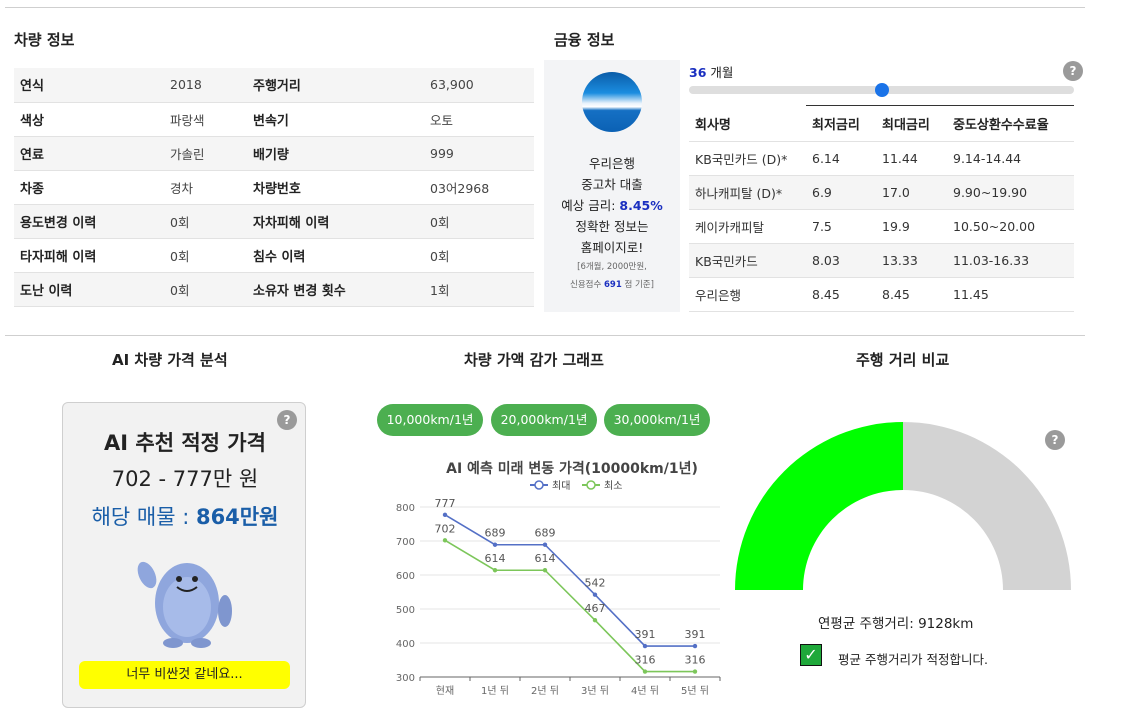  What do you see at coordinates (89, 221) in the screenshot?
I see `vehicle-field-label: 용도변경 이력` at bounding box center [89, 221].